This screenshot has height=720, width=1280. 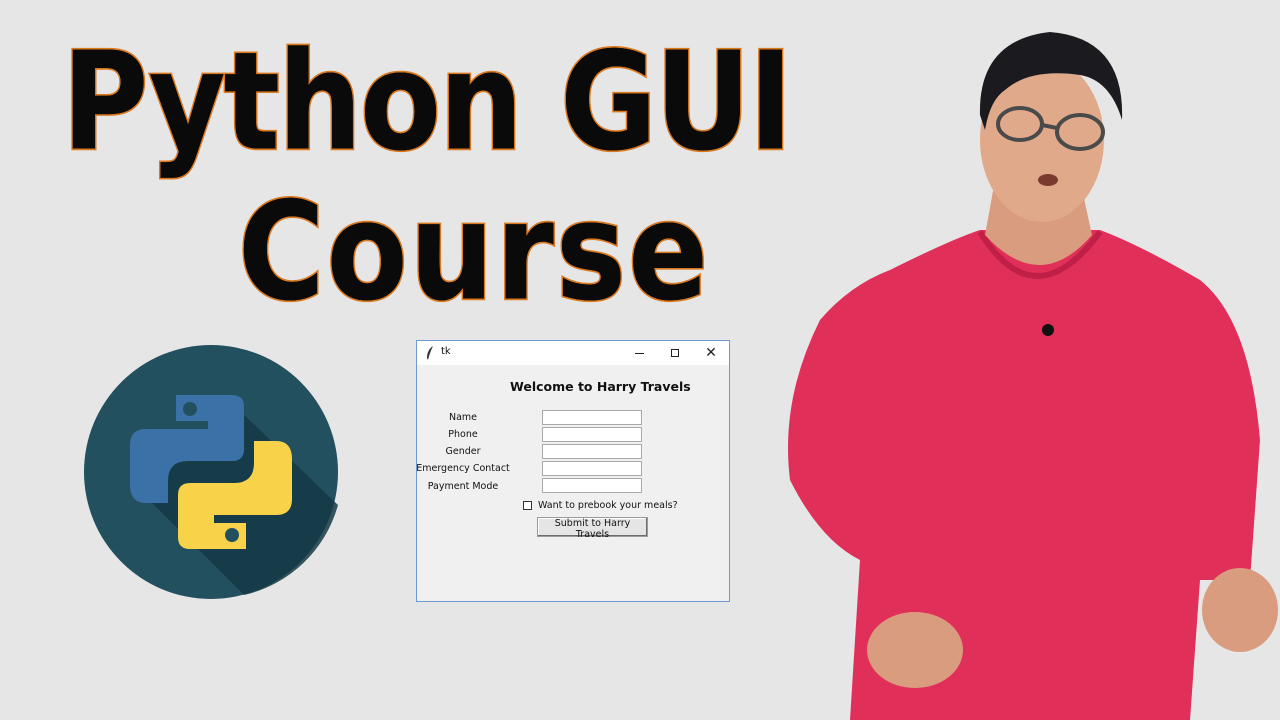 I want to click on close-button: ✕, so click(x=711, y=353).